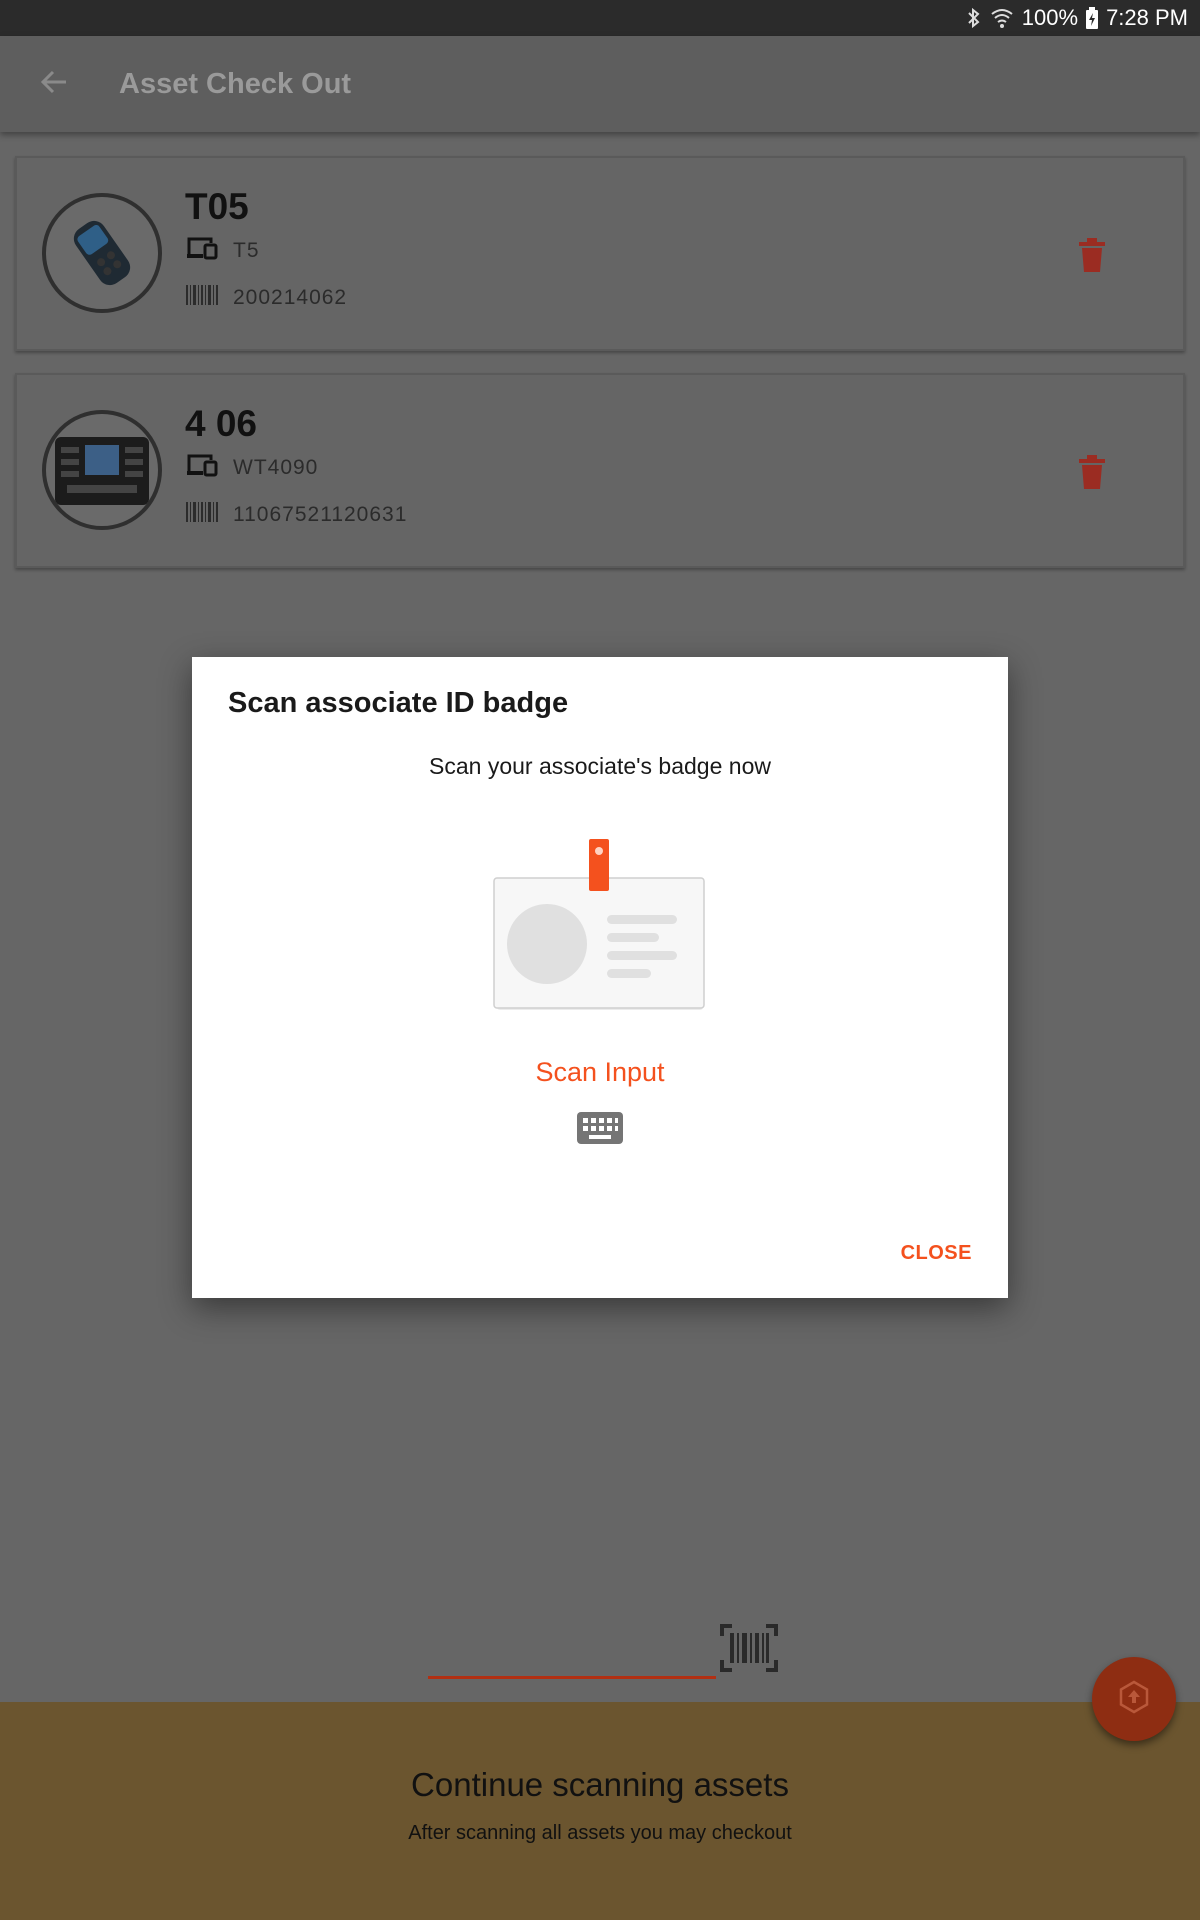  Describe the element at coordinates (235, 83) in the screenshot. I see `page-title: Asset Check Out` at that location.